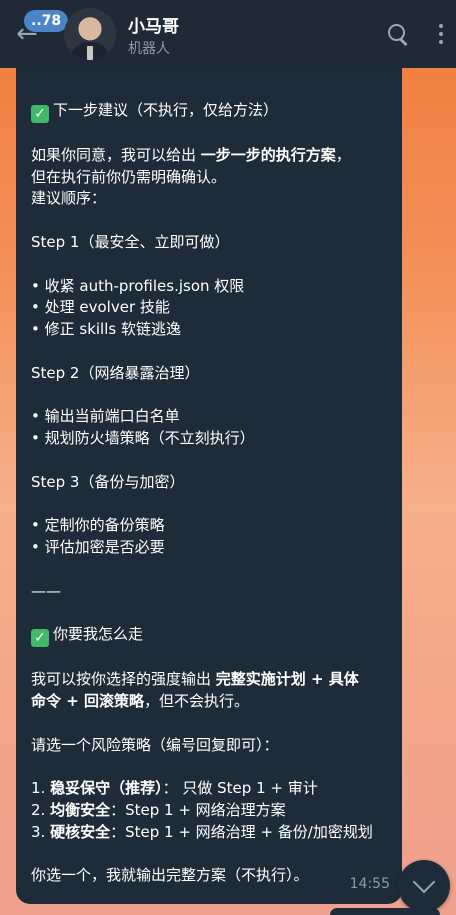 This screenshot has width=456, height=915. Describe the element at coordinates (369, 884) in the screenshot. I see `message-timestamp: 14:55` at that location.